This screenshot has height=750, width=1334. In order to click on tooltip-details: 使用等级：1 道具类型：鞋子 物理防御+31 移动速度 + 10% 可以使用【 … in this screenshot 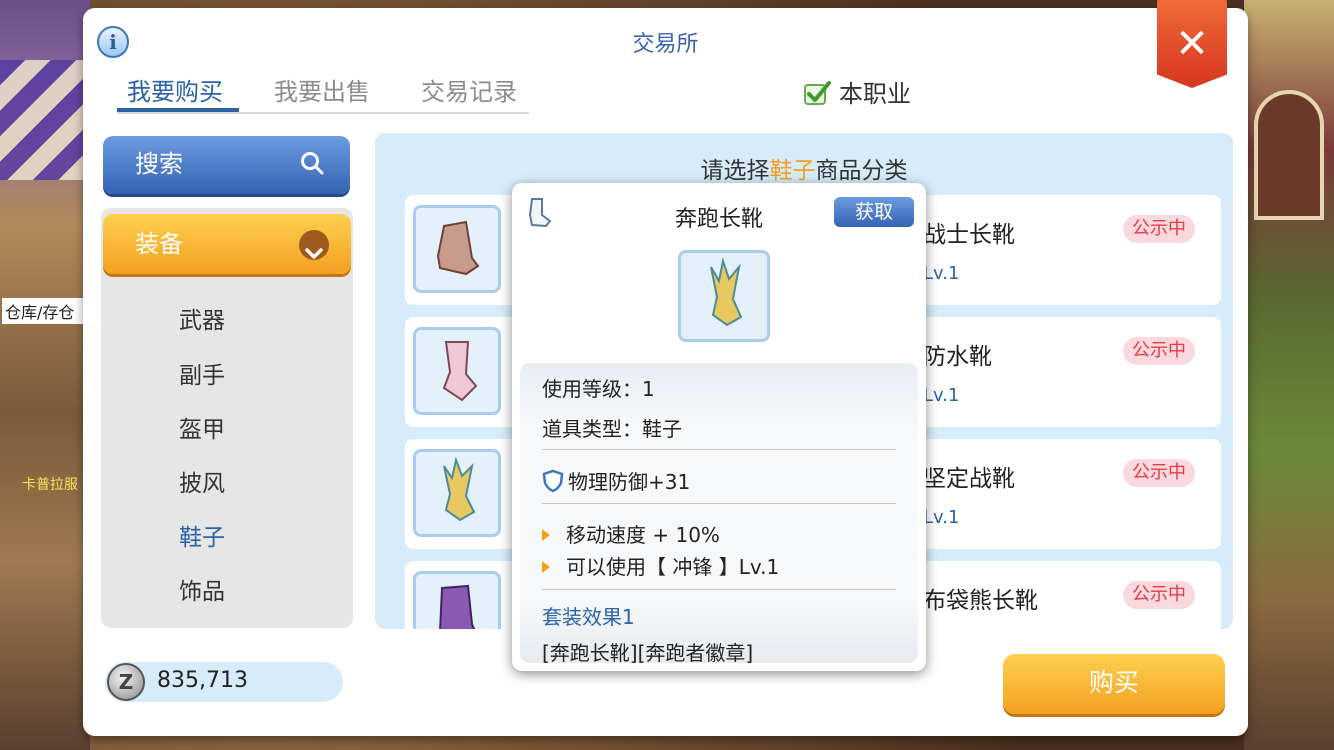, I will do `click(719, 514)`.